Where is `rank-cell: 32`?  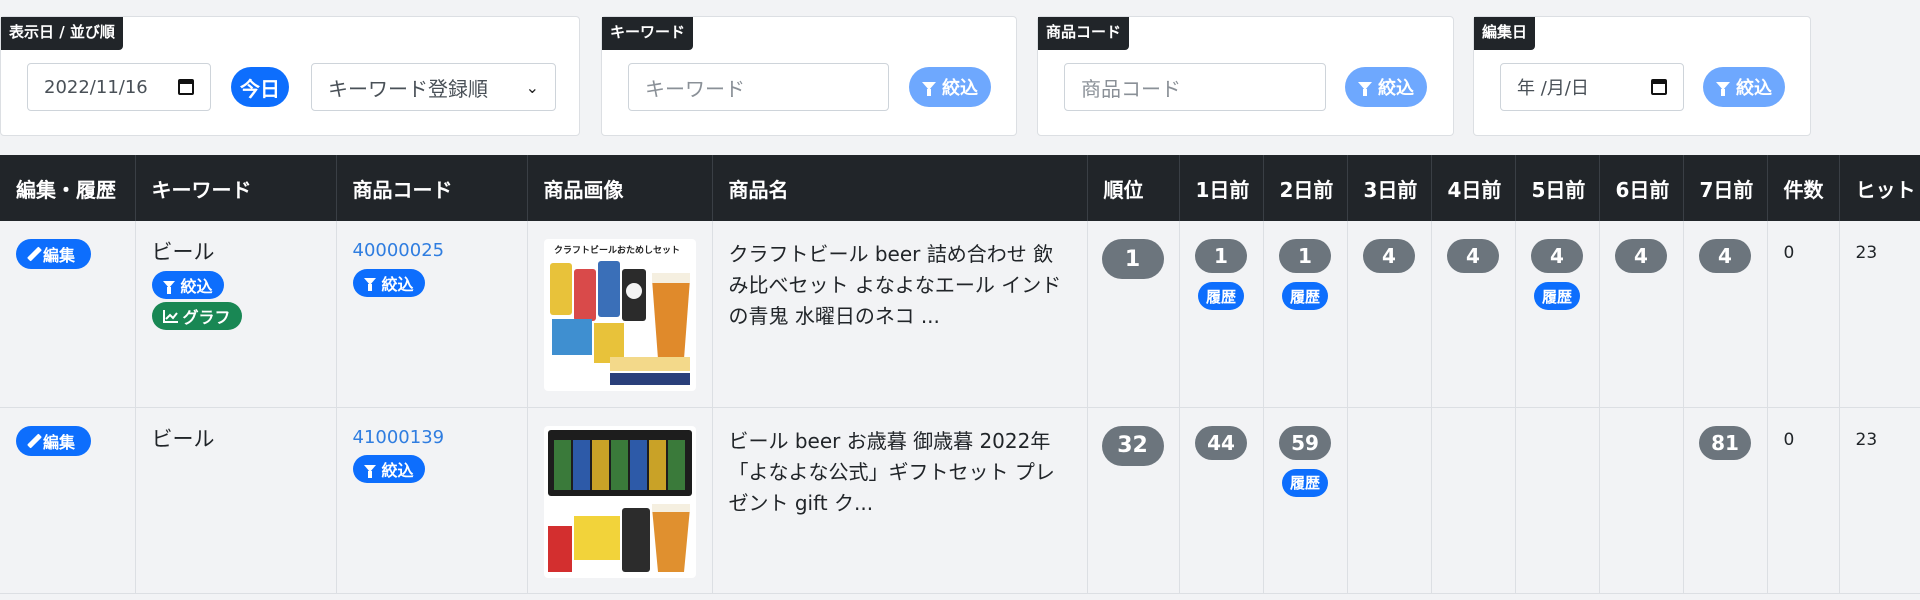
rank-cell: 32 is located at coordinates (1133, 500).